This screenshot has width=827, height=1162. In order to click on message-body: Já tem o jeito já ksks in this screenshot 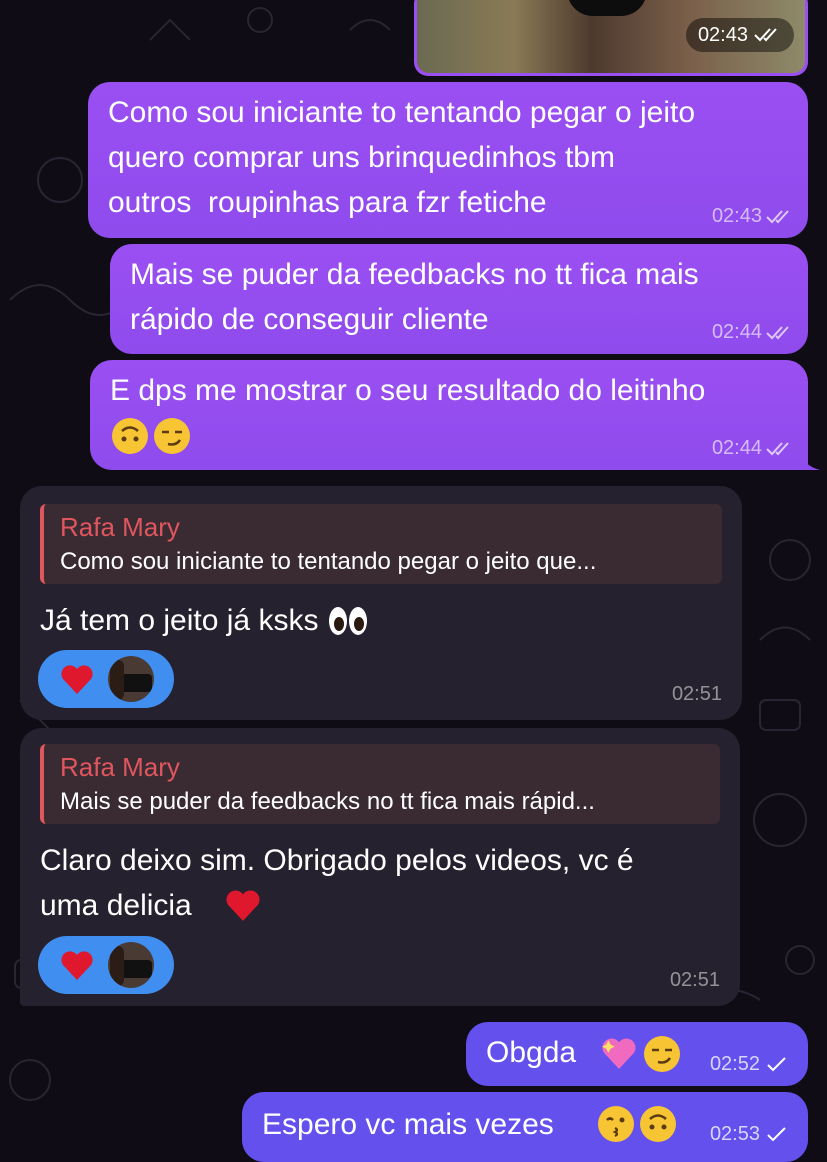, I will do `click(204, 620)`.